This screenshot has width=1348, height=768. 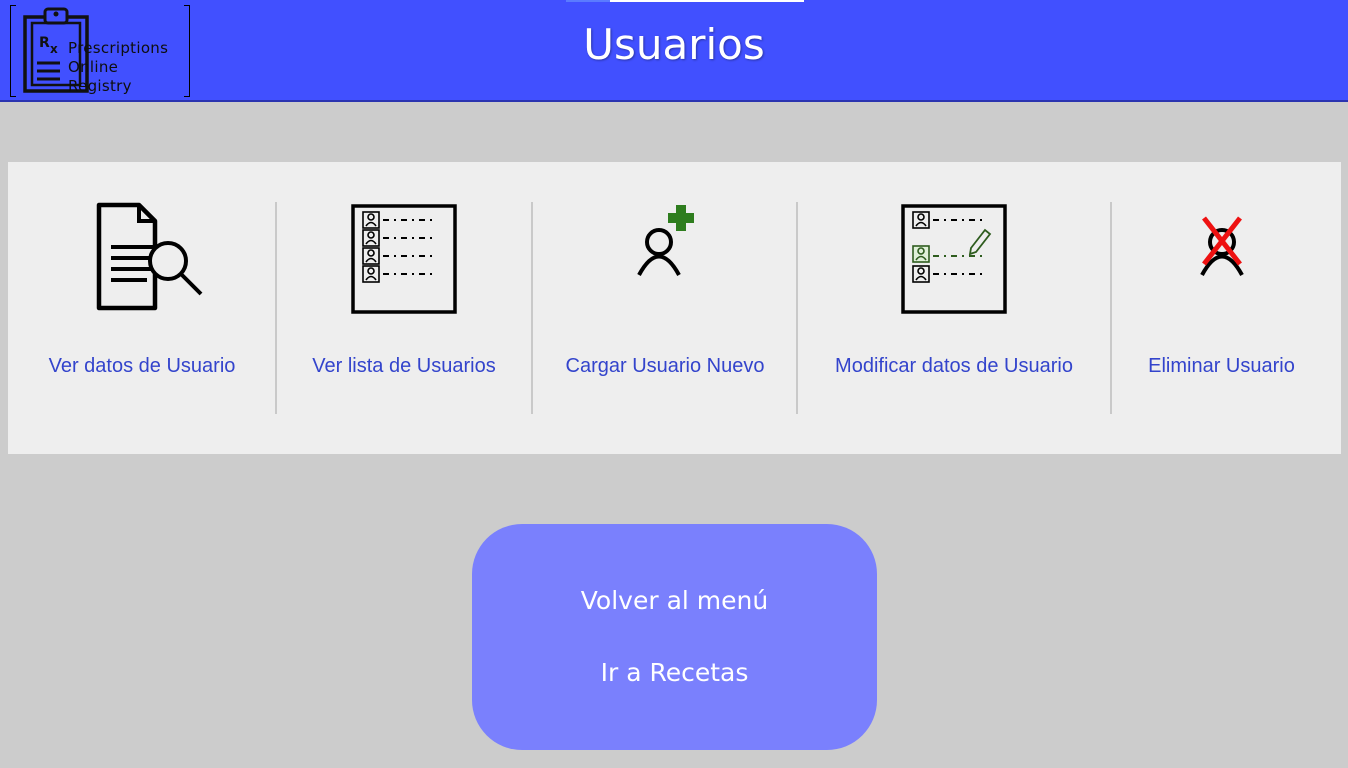 I want to click on option-label: Ver lista de Usuarios, so click(x=404, y=366).